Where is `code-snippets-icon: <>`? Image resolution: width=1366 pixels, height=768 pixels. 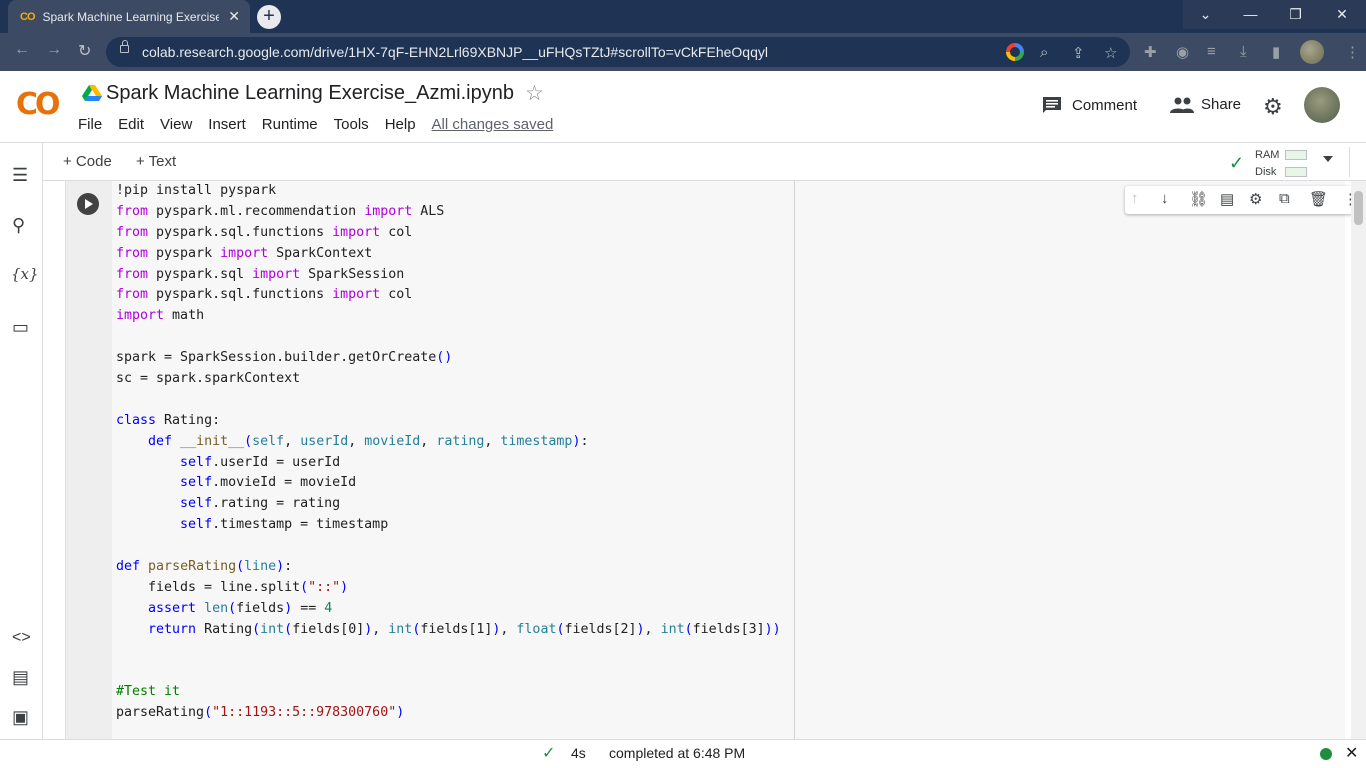
code-snippets-icon: <> is located at coordinates (21, 638).